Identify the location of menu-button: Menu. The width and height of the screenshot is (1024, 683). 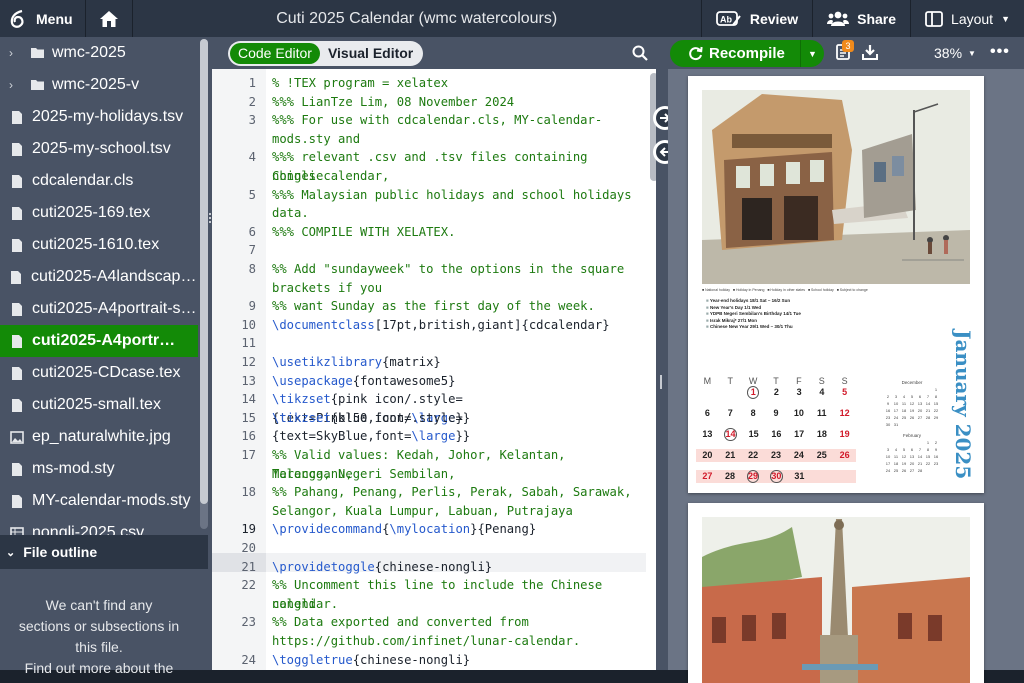
(42, 18).